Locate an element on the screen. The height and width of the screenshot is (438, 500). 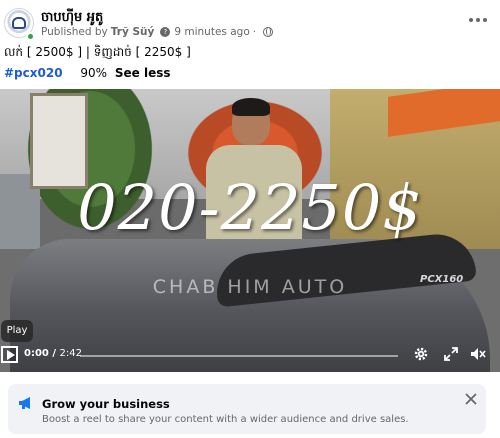
scooter-model-badge: PCX160 is located at coordinates (442, 279).